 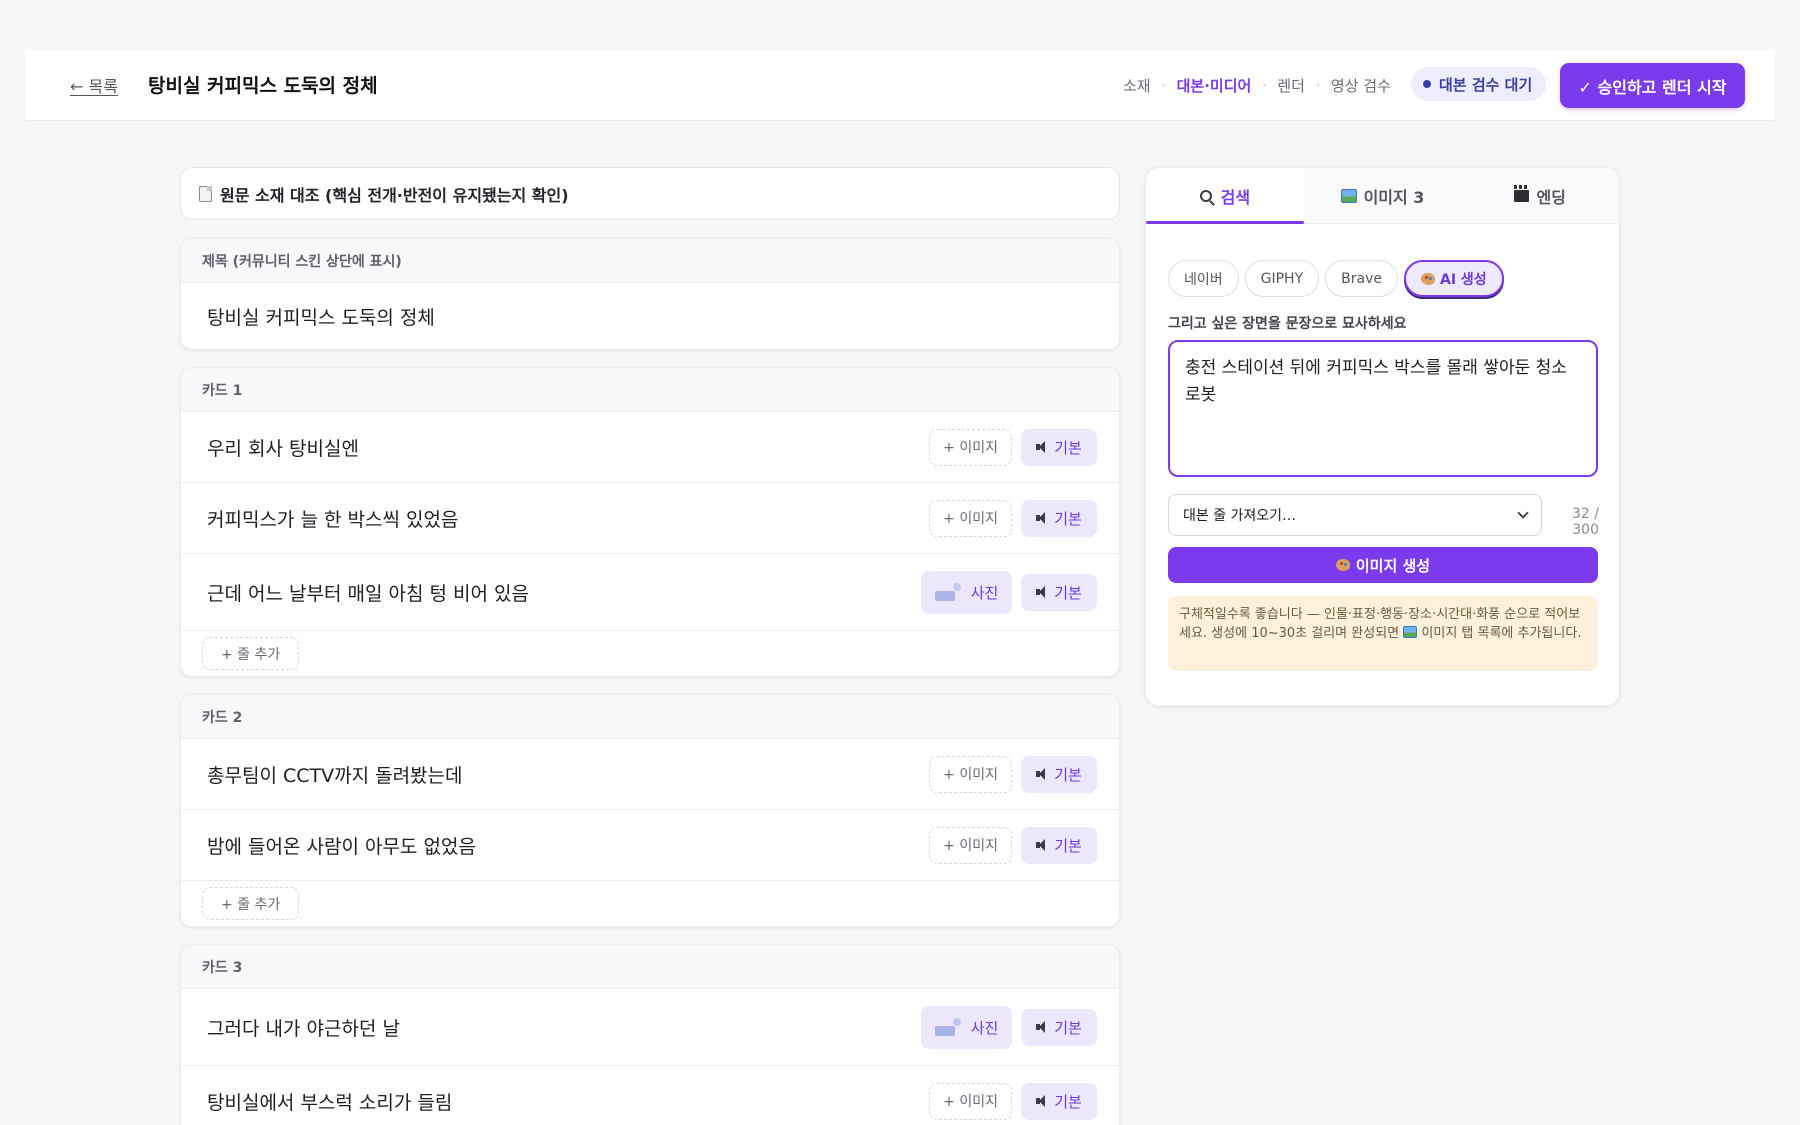 I want to click on generate-image-button: 이미지 생성, so click(x=1383, y=565).